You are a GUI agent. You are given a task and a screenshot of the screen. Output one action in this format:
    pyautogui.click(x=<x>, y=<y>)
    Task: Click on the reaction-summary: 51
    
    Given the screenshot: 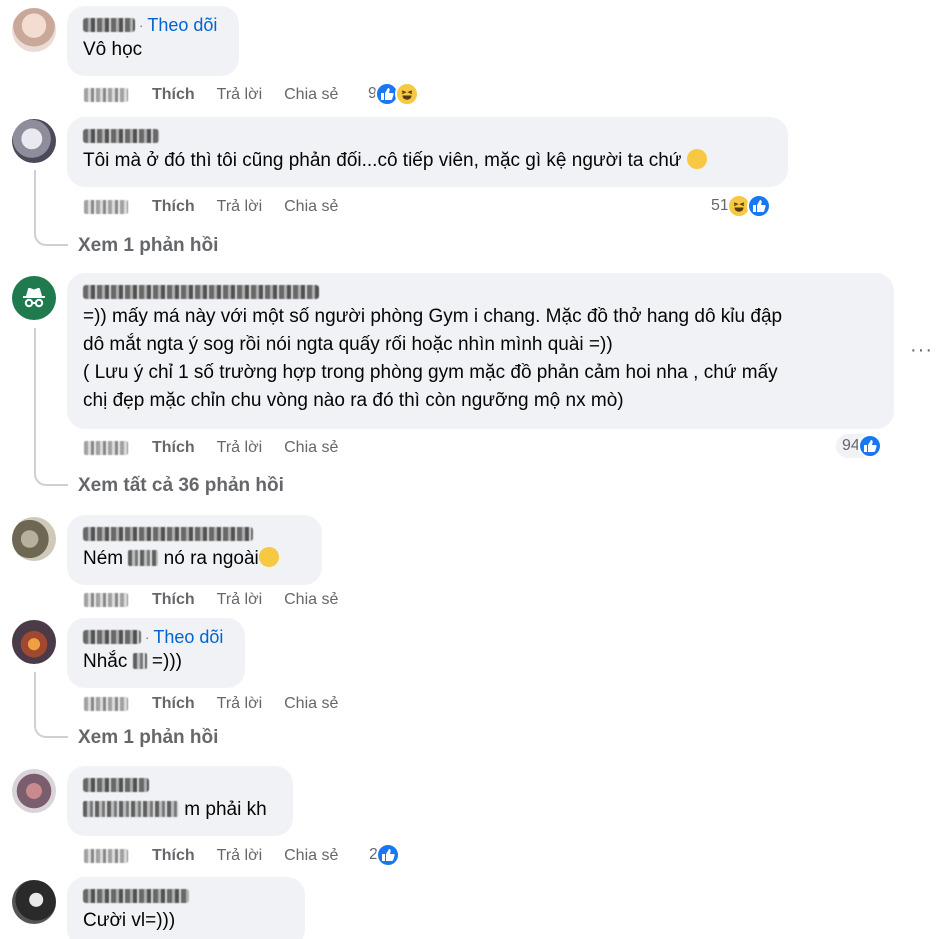 What is the action you would take?
    pyautogui.click(x=741, y=206)
    